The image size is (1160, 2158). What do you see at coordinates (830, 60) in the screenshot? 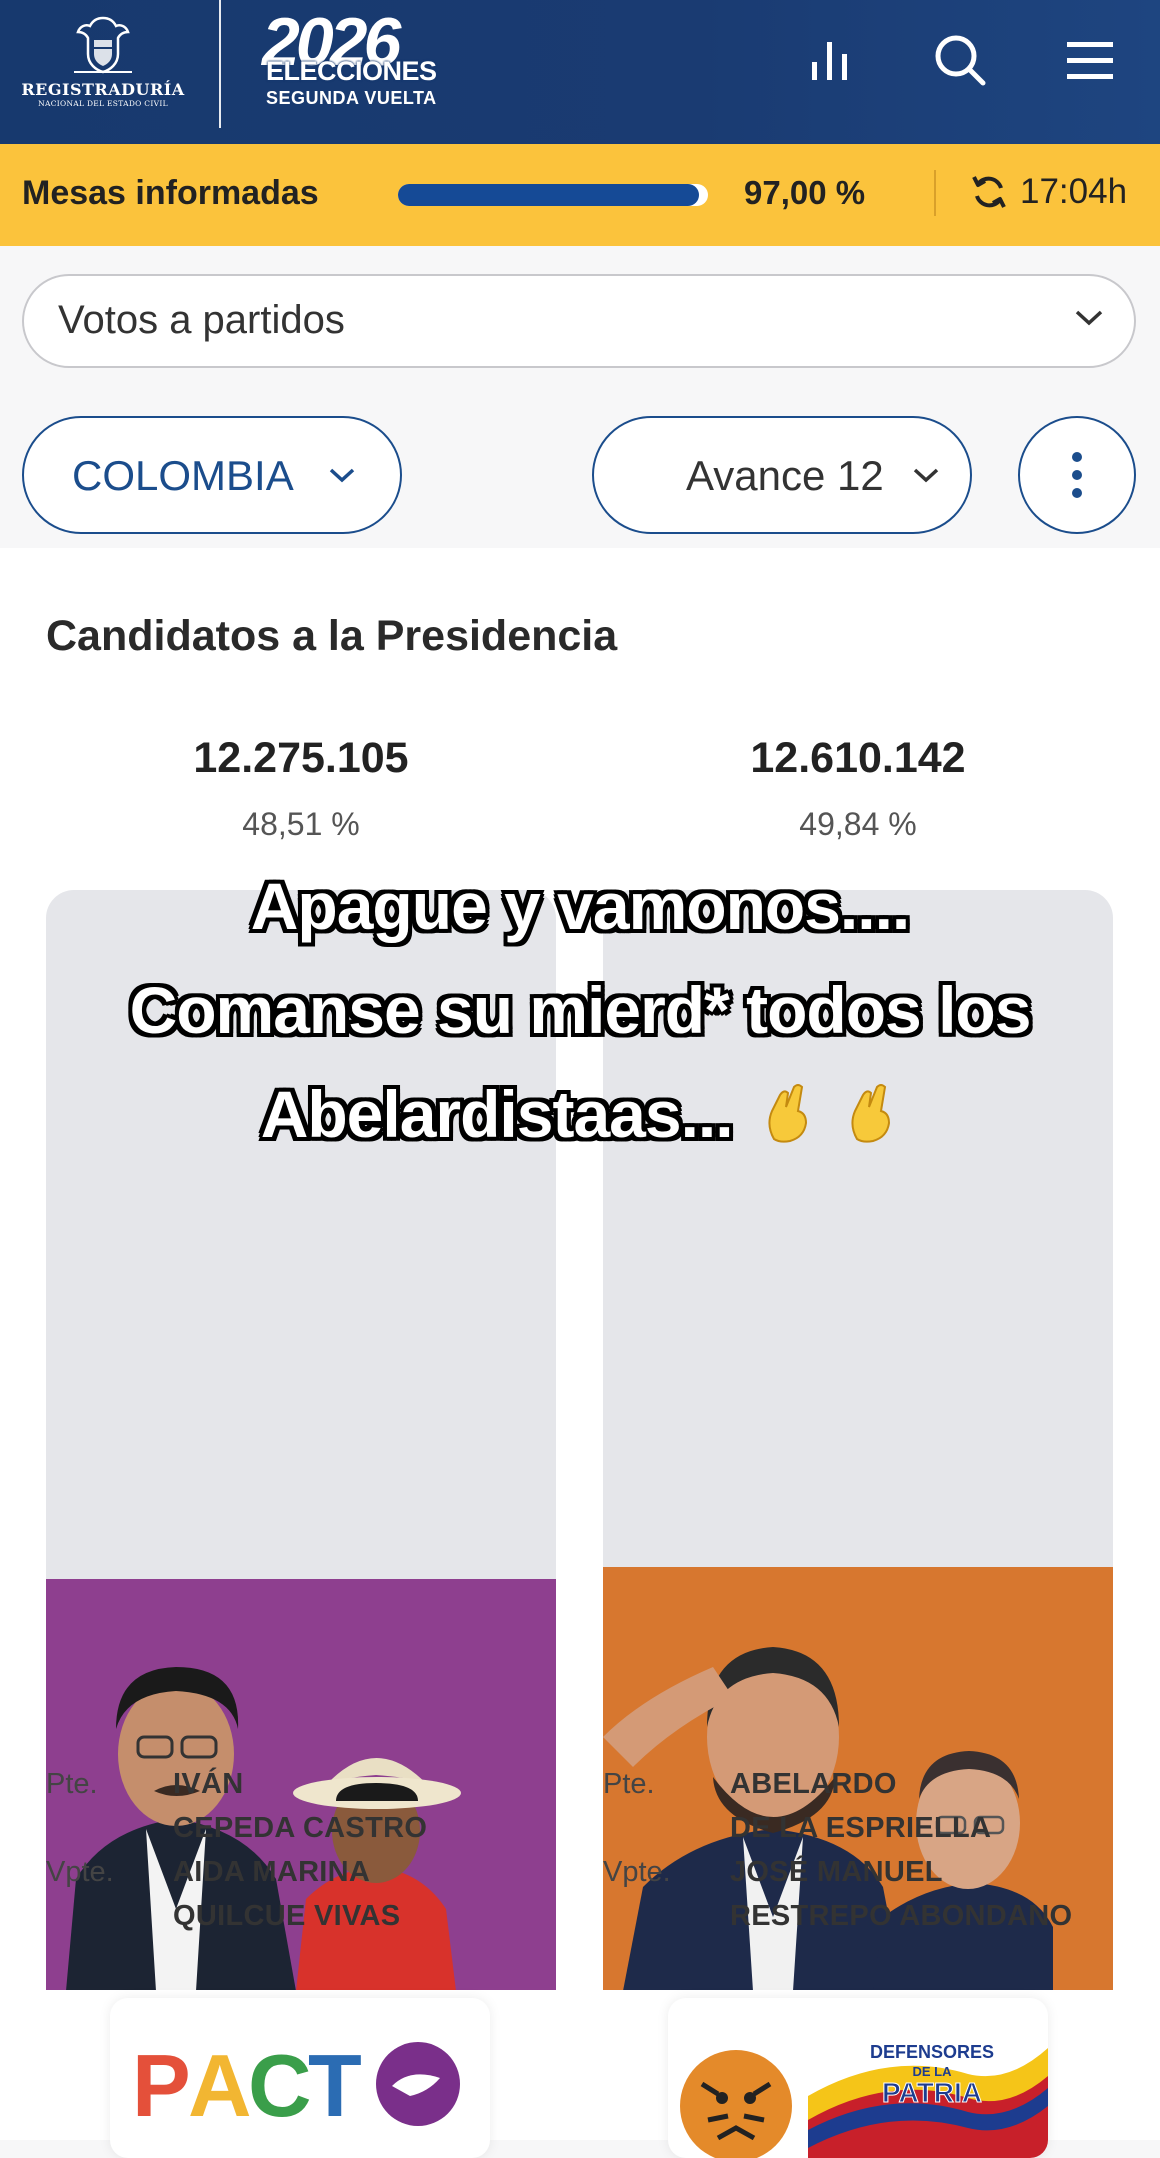
I see `chart-bars-icon` at bounding box center [830, 60].